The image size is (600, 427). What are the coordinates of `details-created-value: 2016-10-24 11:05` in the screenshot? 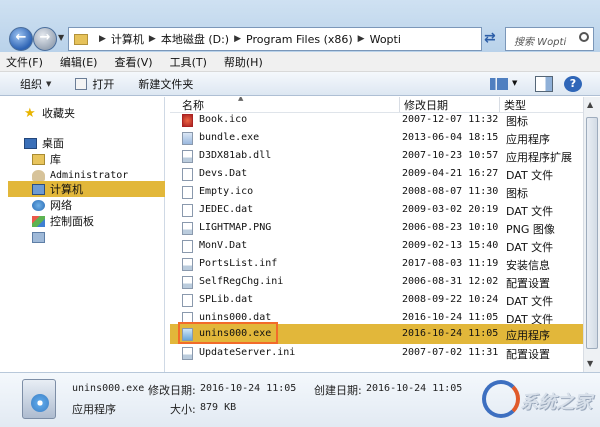 It's located at (414, 388).